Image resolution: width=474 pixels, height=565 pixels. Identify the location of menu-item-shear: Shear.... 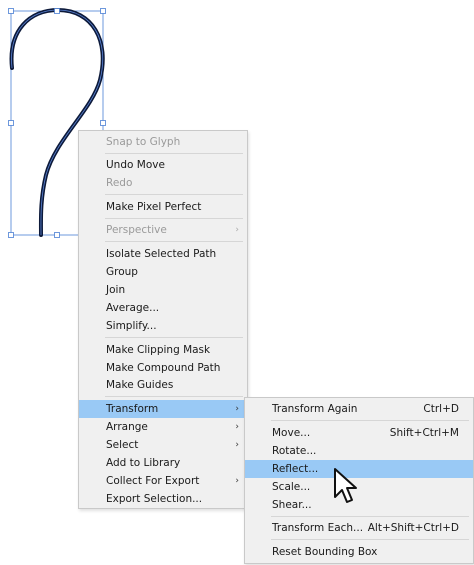
(359, 505).